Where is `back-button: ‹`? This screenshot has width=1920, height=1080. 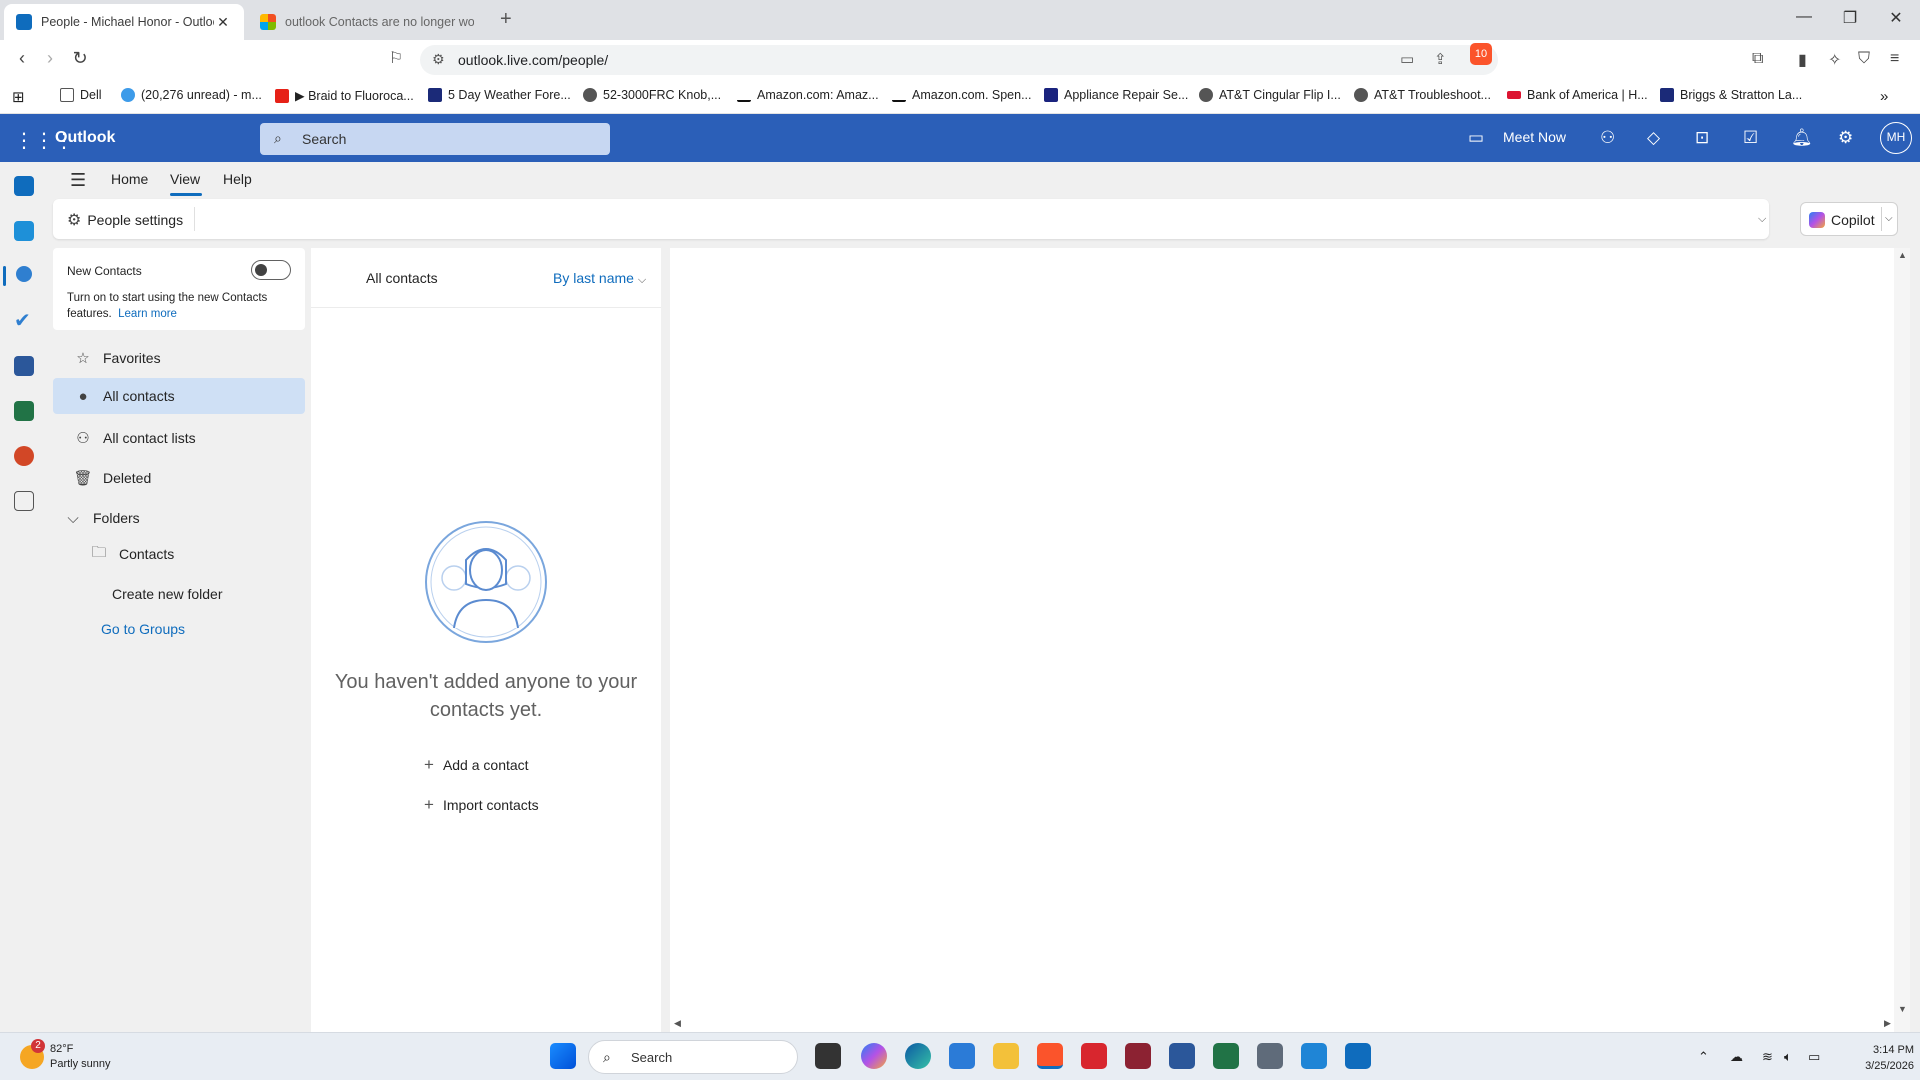
back-button: ‹ is located at coordinates (22, 58).